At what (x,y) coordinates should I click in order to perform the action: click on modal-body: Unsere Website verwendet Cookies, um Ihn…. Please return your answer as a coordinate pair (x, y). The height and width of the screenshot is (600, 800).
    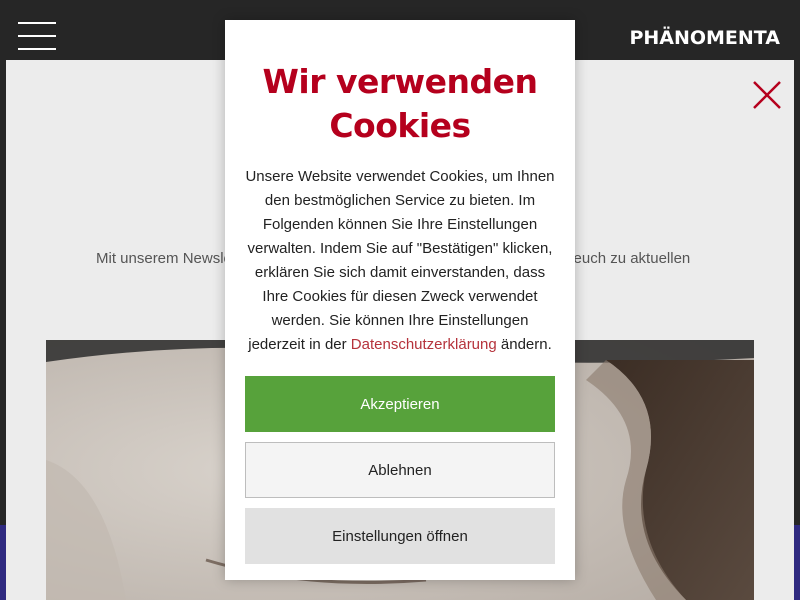
    Looking at the image, I should click on (400, 261).